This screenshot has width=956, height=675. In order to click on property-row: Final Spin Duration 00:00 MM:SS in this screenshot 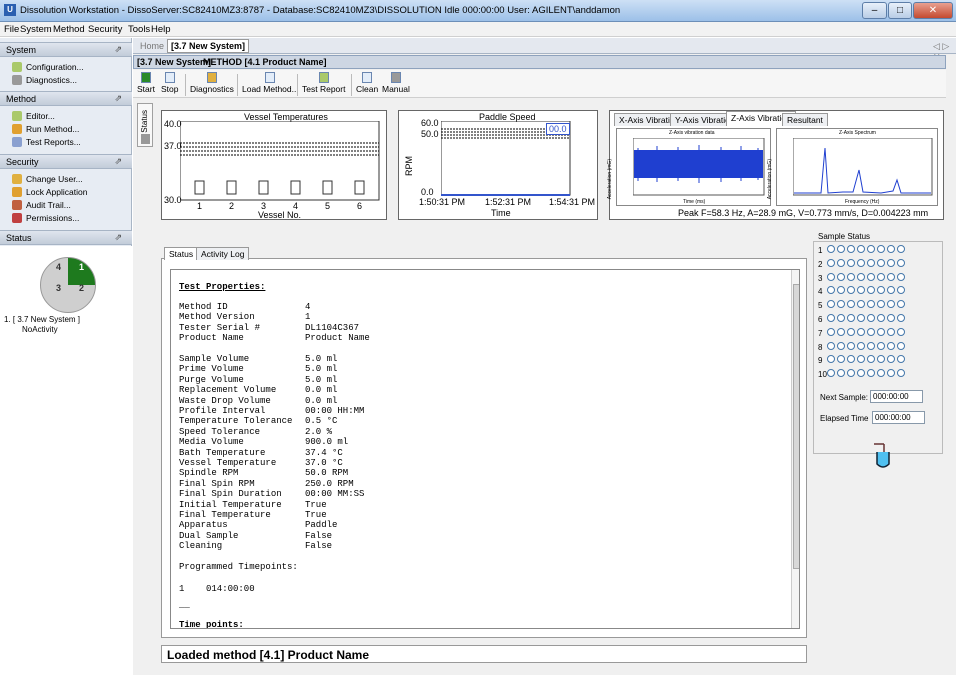, I will do `click(271, 494)`.